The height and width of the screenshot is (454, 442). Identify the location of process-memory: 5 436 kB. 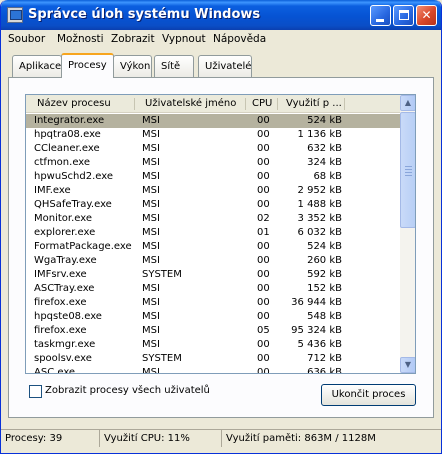
(319, 344).